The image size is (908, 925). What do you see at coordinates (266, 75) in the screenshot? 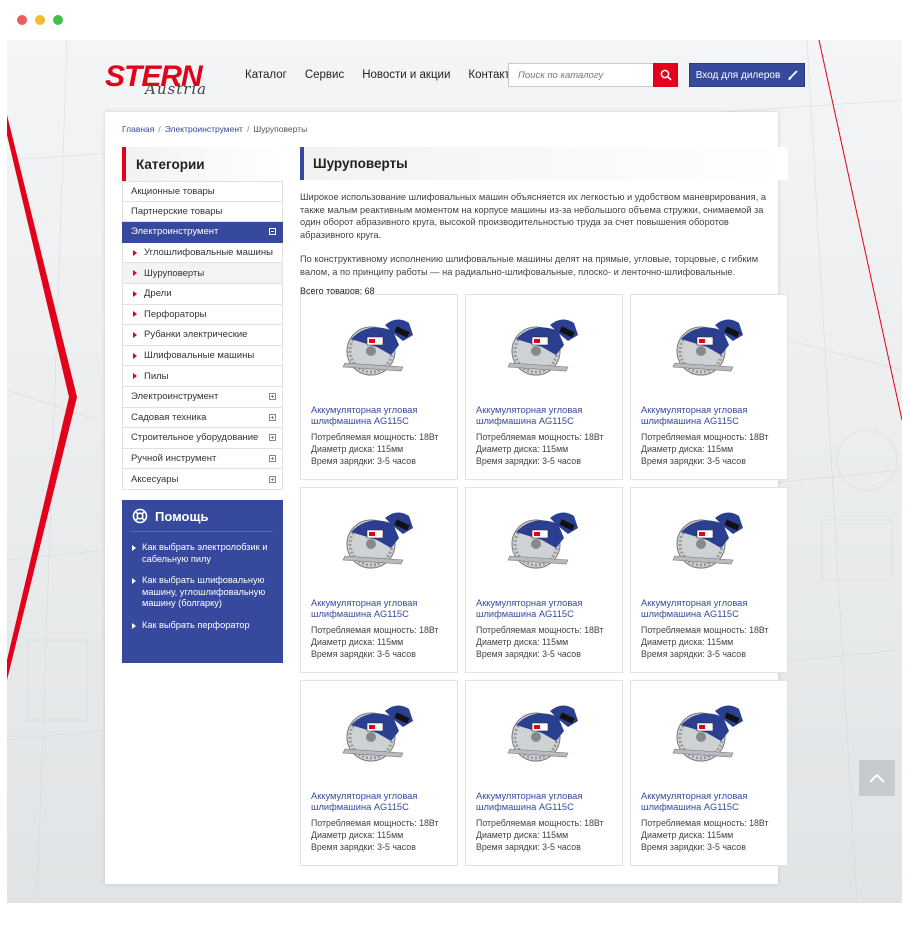
I see `nav-catalog: Каталог` at bounding box center [266, 75].